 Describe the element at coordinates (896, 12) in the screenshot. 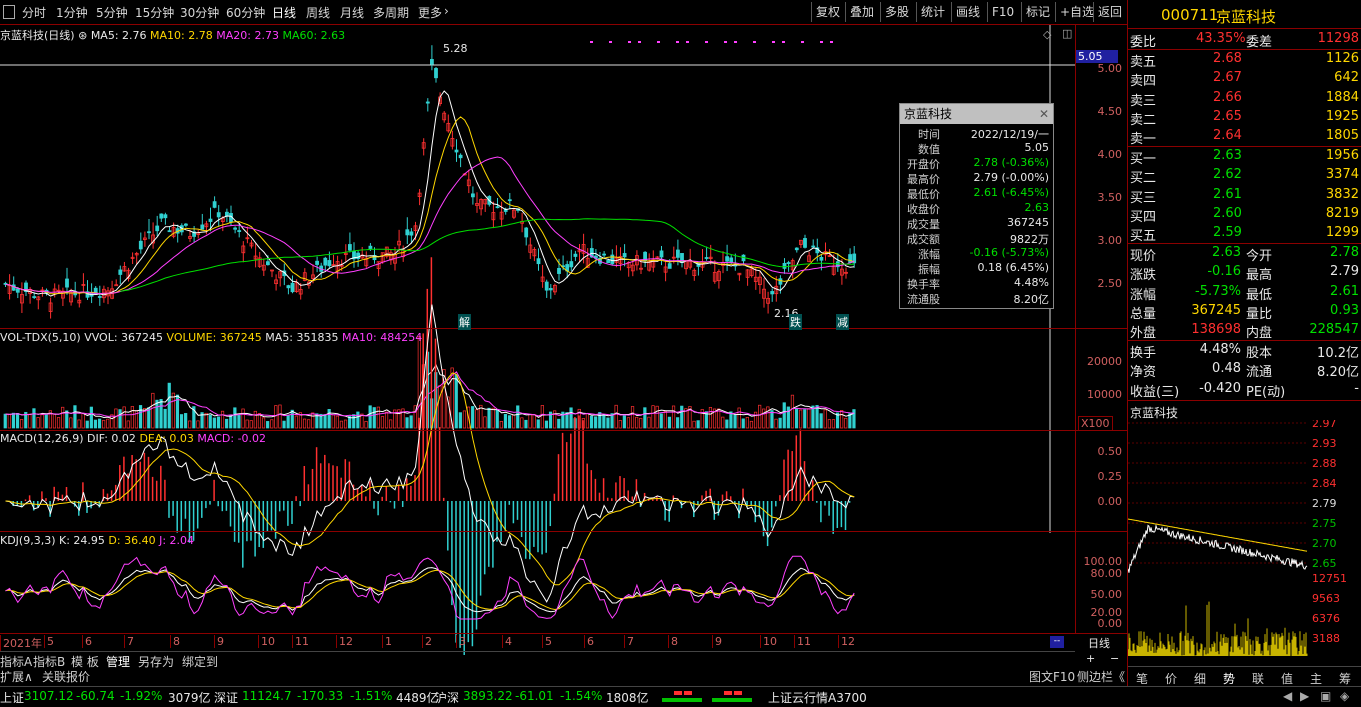

I see `multi-stock-button: 多股` at that location.